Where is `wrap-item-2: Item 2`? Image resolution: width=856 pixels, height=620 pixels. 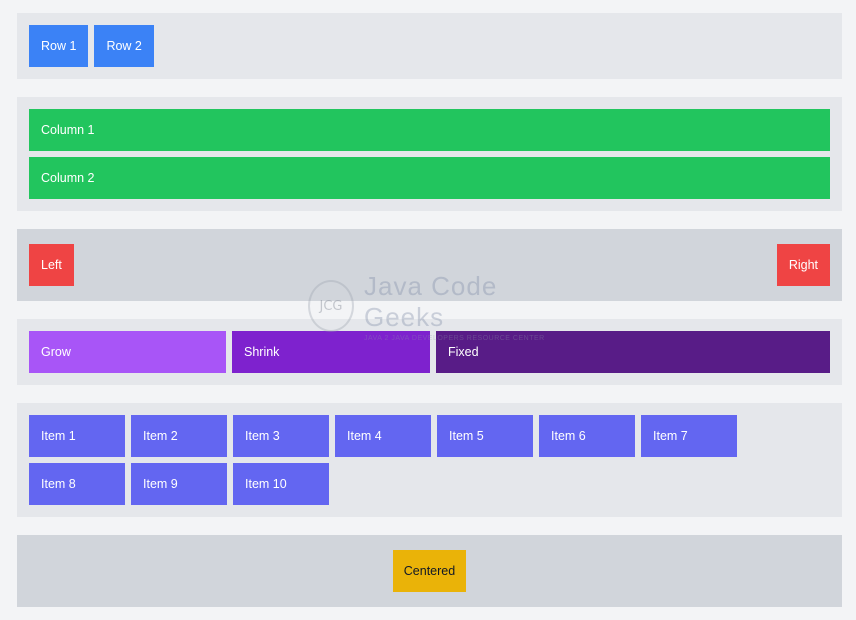 wrap-item-2: Item 2 is located at coordinates (179, 436).